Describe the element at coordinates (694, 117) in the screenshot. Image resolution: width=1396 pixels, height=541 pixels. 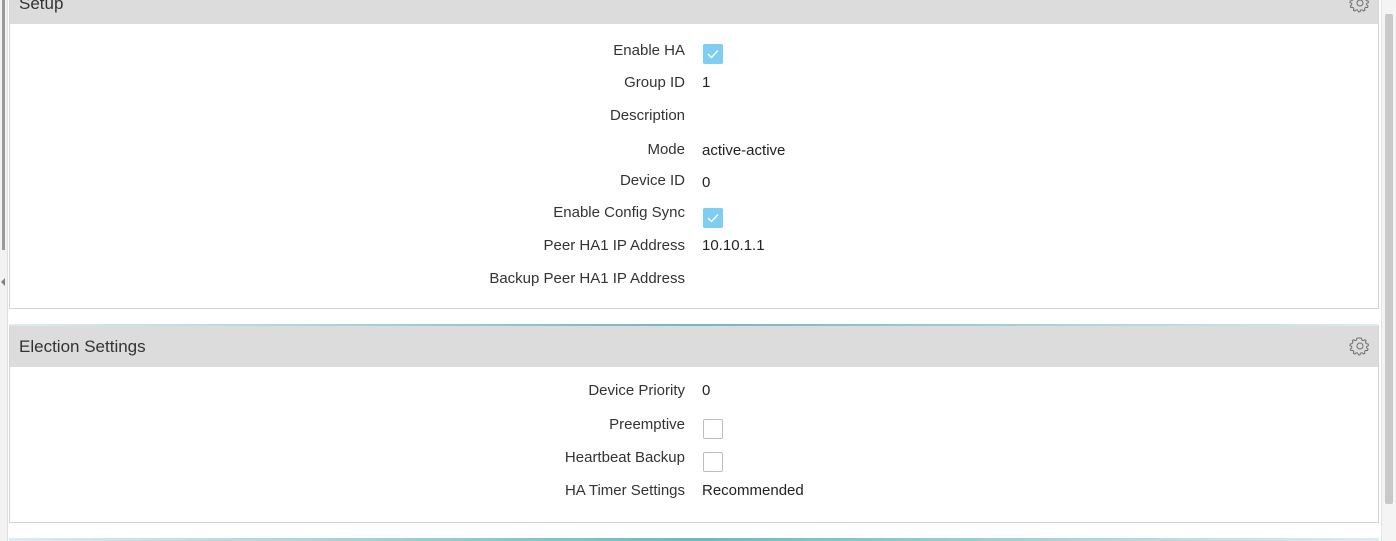
I see `description-row: Description` at that location.